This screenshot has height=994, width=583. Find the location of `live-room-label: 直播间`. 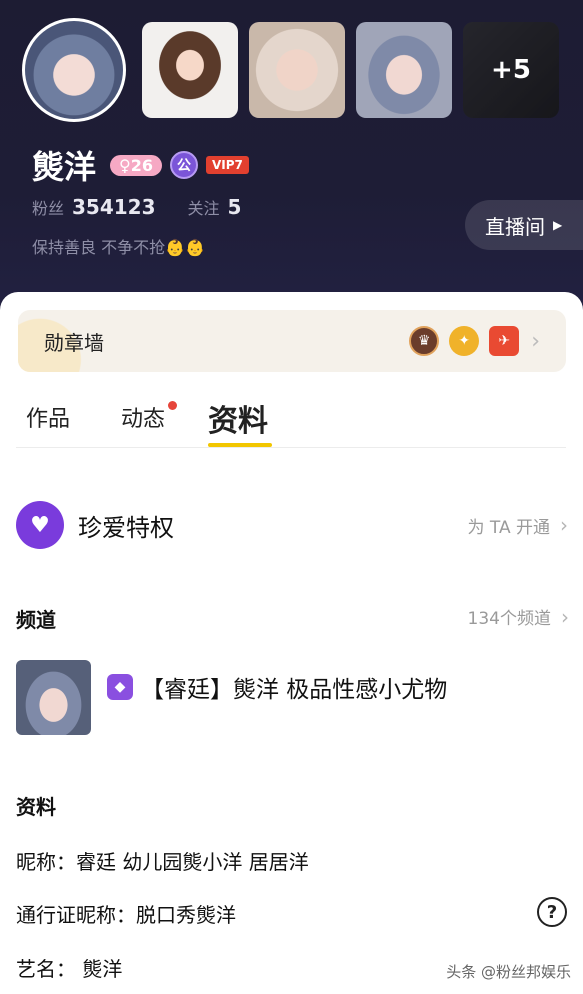

live-room-label: 直播间 is located at coordinates (515, 226).